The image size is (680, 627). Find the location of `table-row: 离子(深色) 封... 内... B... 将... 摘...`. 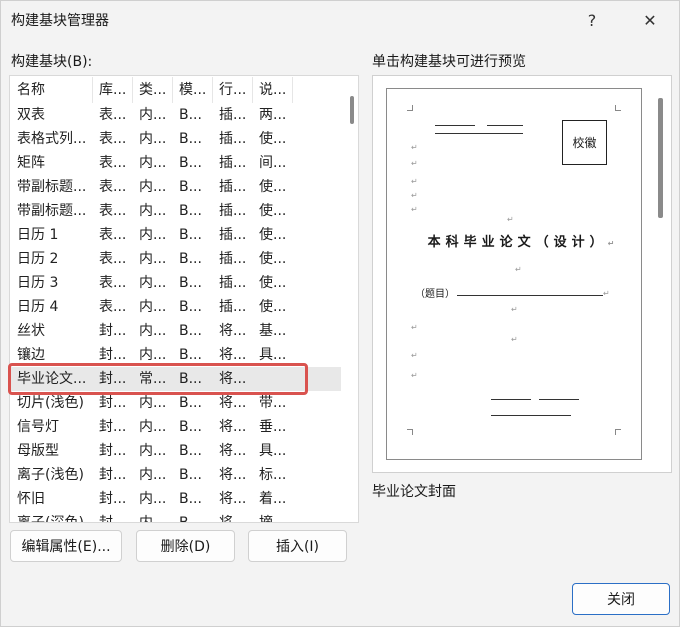

table-row: 离子(深色) 封... 内... B... 将... 摘... is located at coordinates (176, 517).